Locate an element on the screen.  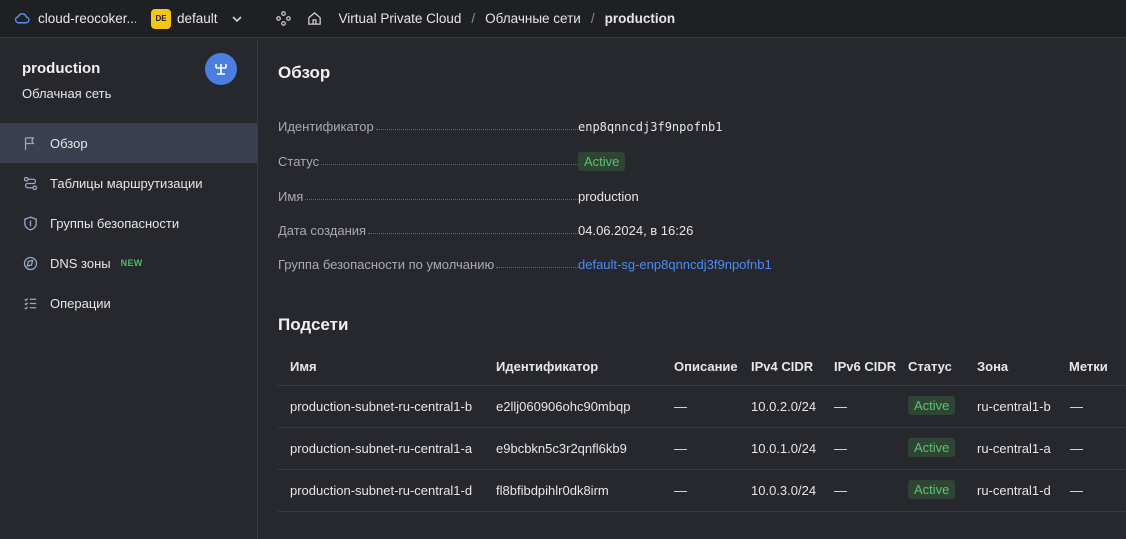
folder-badge: DE is located at coordinates (161, 18).